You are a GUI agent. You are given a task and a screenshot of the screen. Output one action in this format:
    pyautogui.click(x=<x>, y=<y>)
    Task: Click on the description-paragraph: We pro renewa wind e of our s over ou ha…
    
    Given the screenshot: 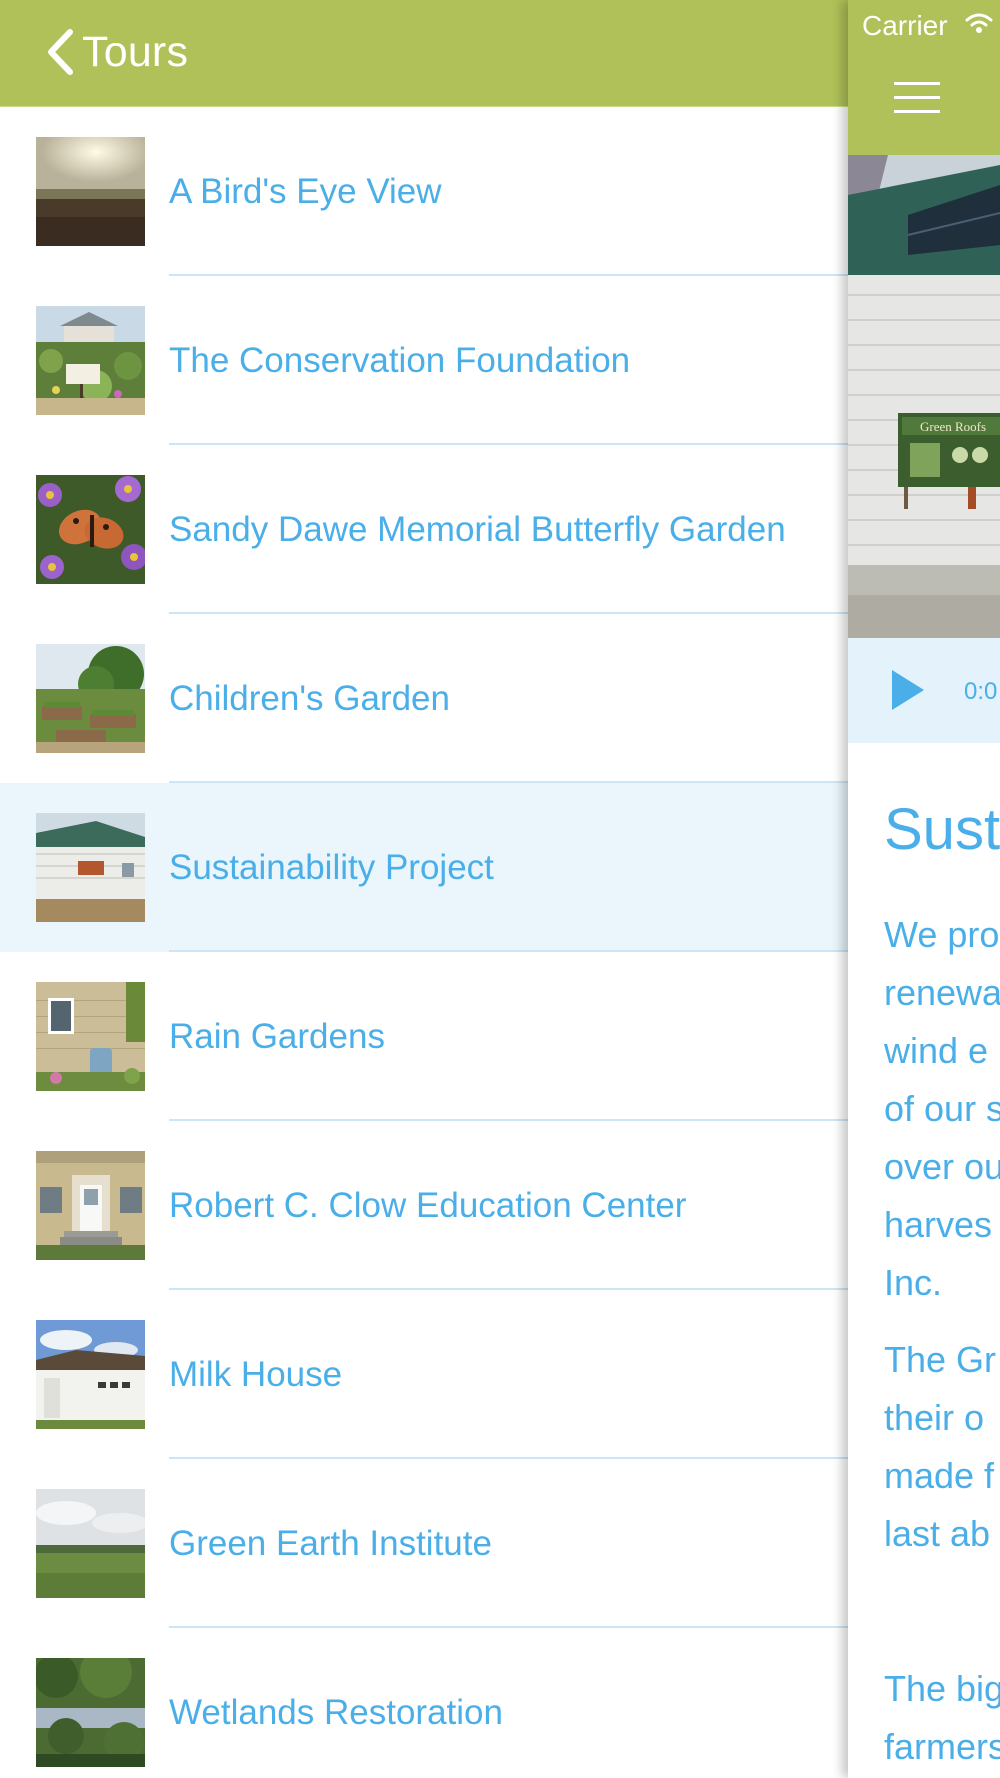 What is the action you would take?
    pyautogui.click(x=942, y=1109)
    